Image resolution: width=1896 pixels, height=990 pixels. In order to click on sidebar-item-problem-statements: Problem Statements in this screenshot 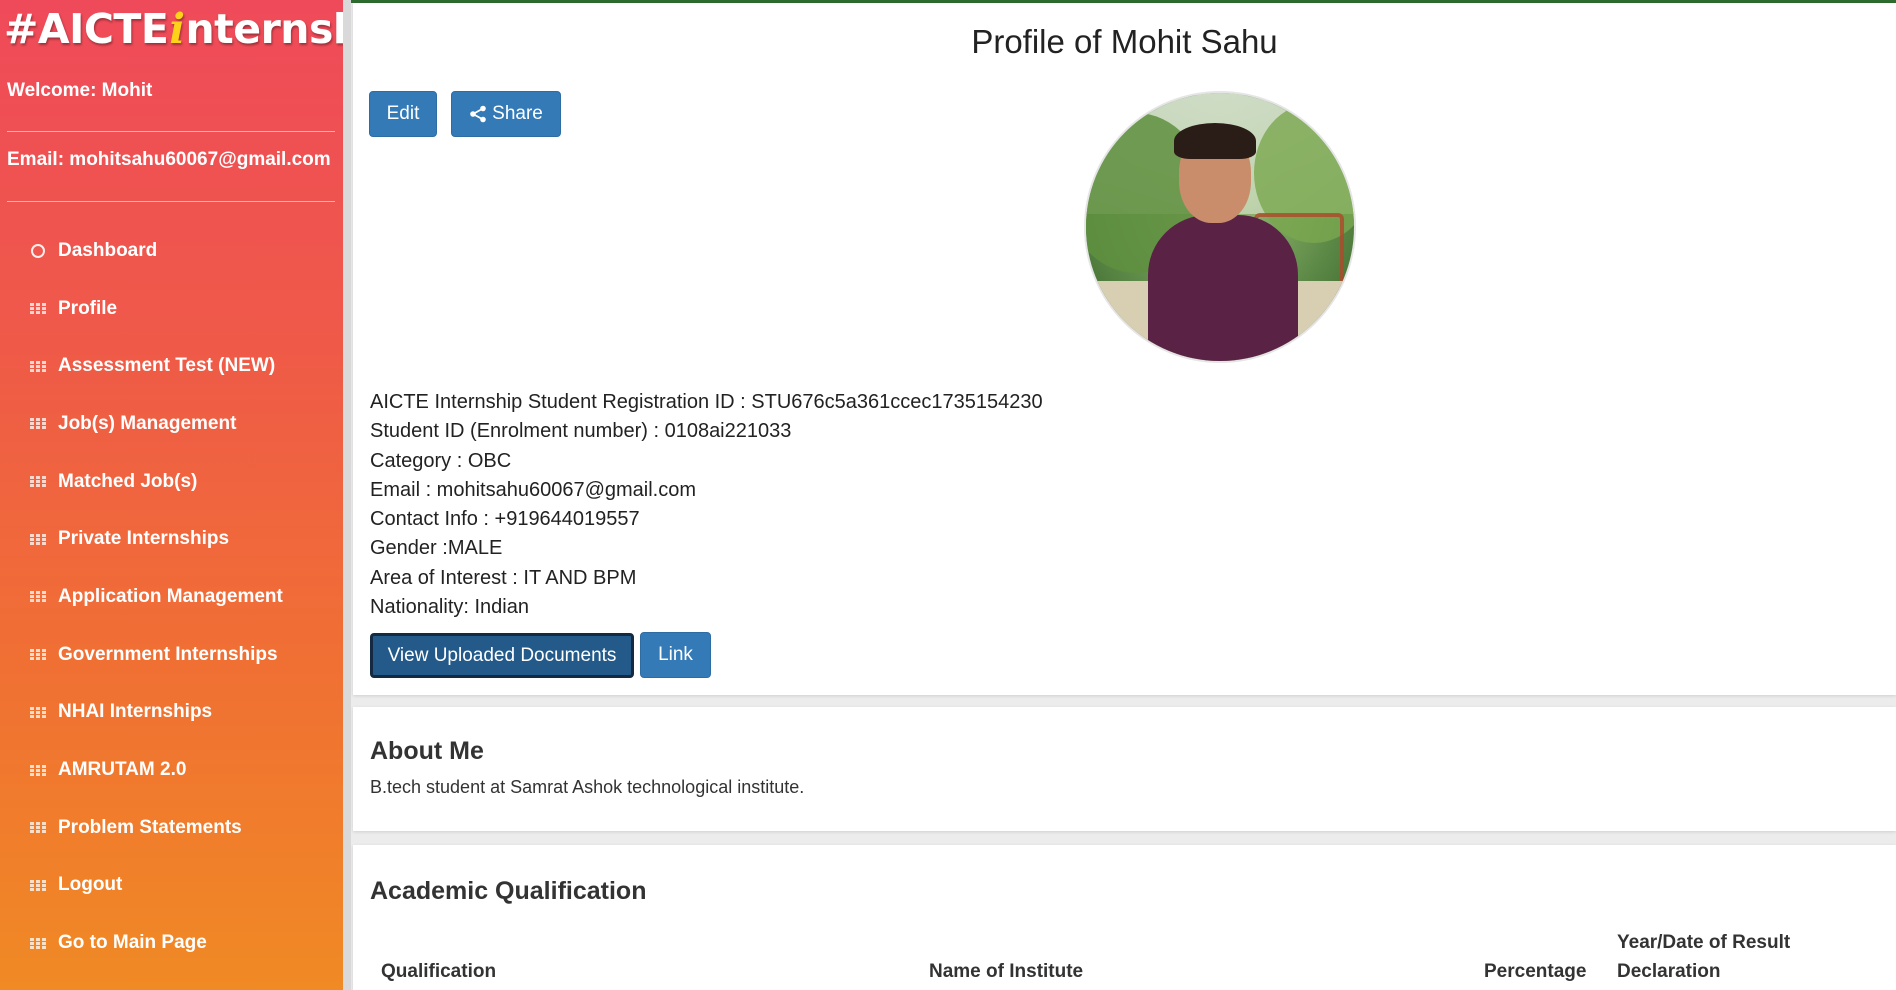, I will do `click(171, 828)`.